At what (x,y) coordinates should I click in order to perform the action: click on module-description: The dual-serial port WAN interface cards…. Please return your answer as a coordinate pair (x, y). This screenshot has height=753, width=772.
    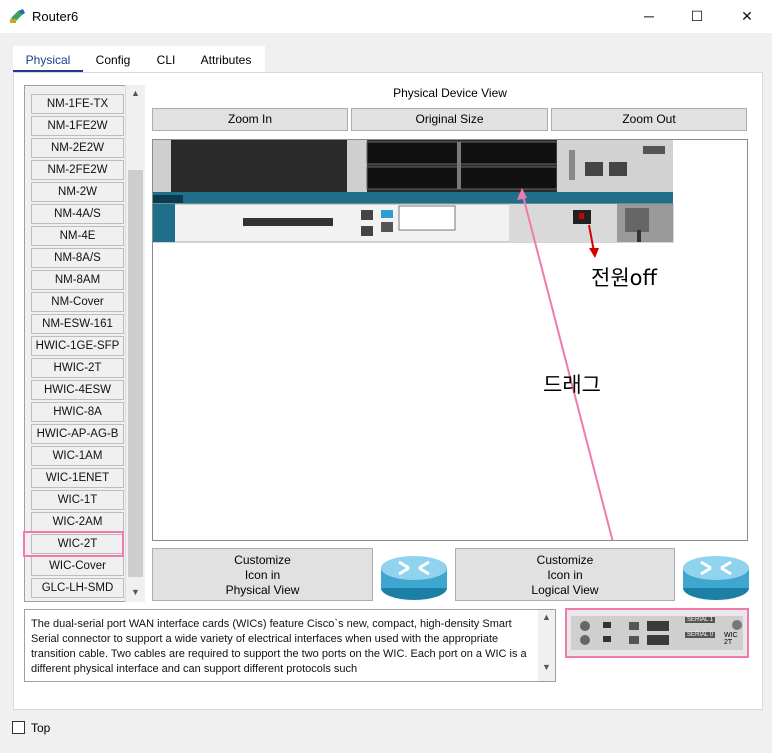
    Looking at the image, I should click on (290, 645).